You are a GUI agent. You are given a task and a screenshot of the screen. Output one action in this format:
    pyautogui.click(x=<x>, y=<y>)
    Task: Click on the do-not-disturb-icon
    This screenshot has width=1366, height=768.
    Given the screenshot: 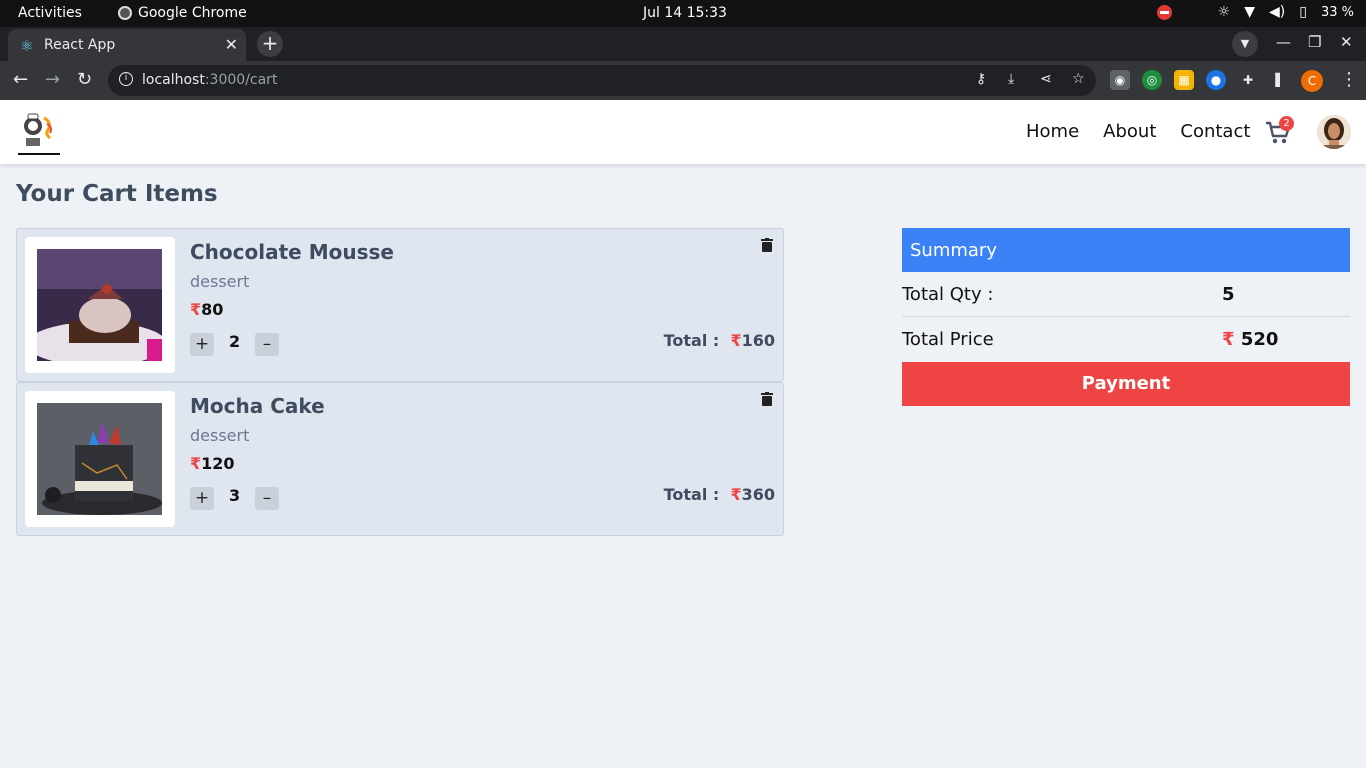 What is the action you would take?
    pyautogui.click(x=1164, y=12)
    